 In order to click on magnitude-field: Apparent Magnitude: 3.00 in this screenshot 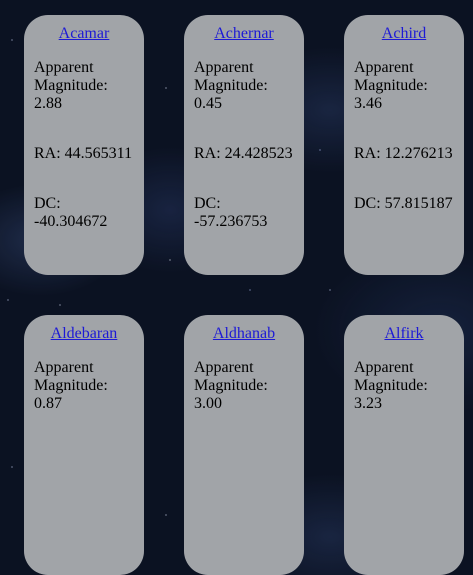, I will do `click(244, 386)`.